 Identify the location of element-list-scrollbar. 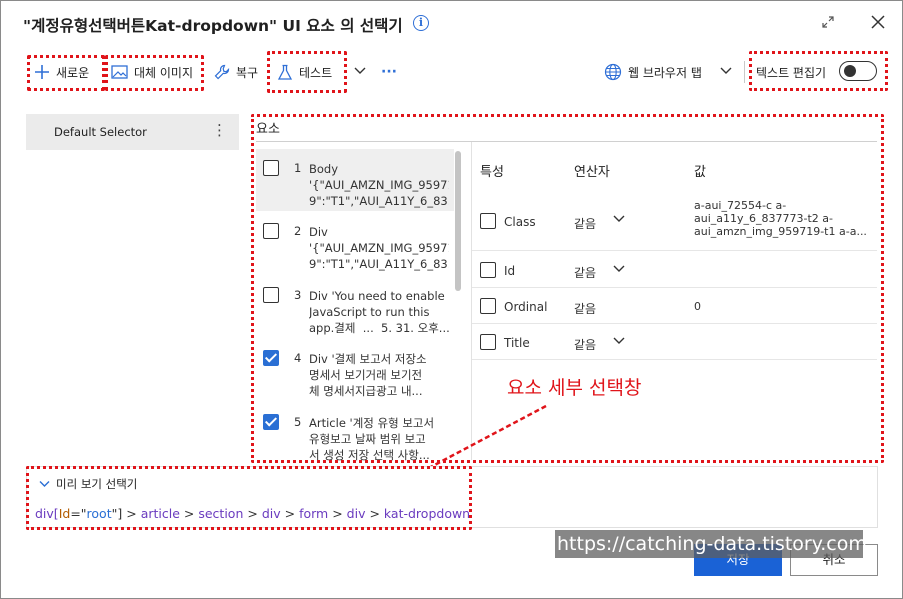
(458, 221).